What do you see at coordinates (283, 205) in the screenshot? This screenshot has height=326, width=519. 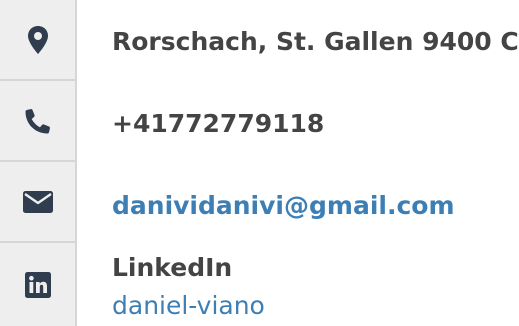 I see `email-link: danividanivi@gmail.com` at bounding box center [283, 205].